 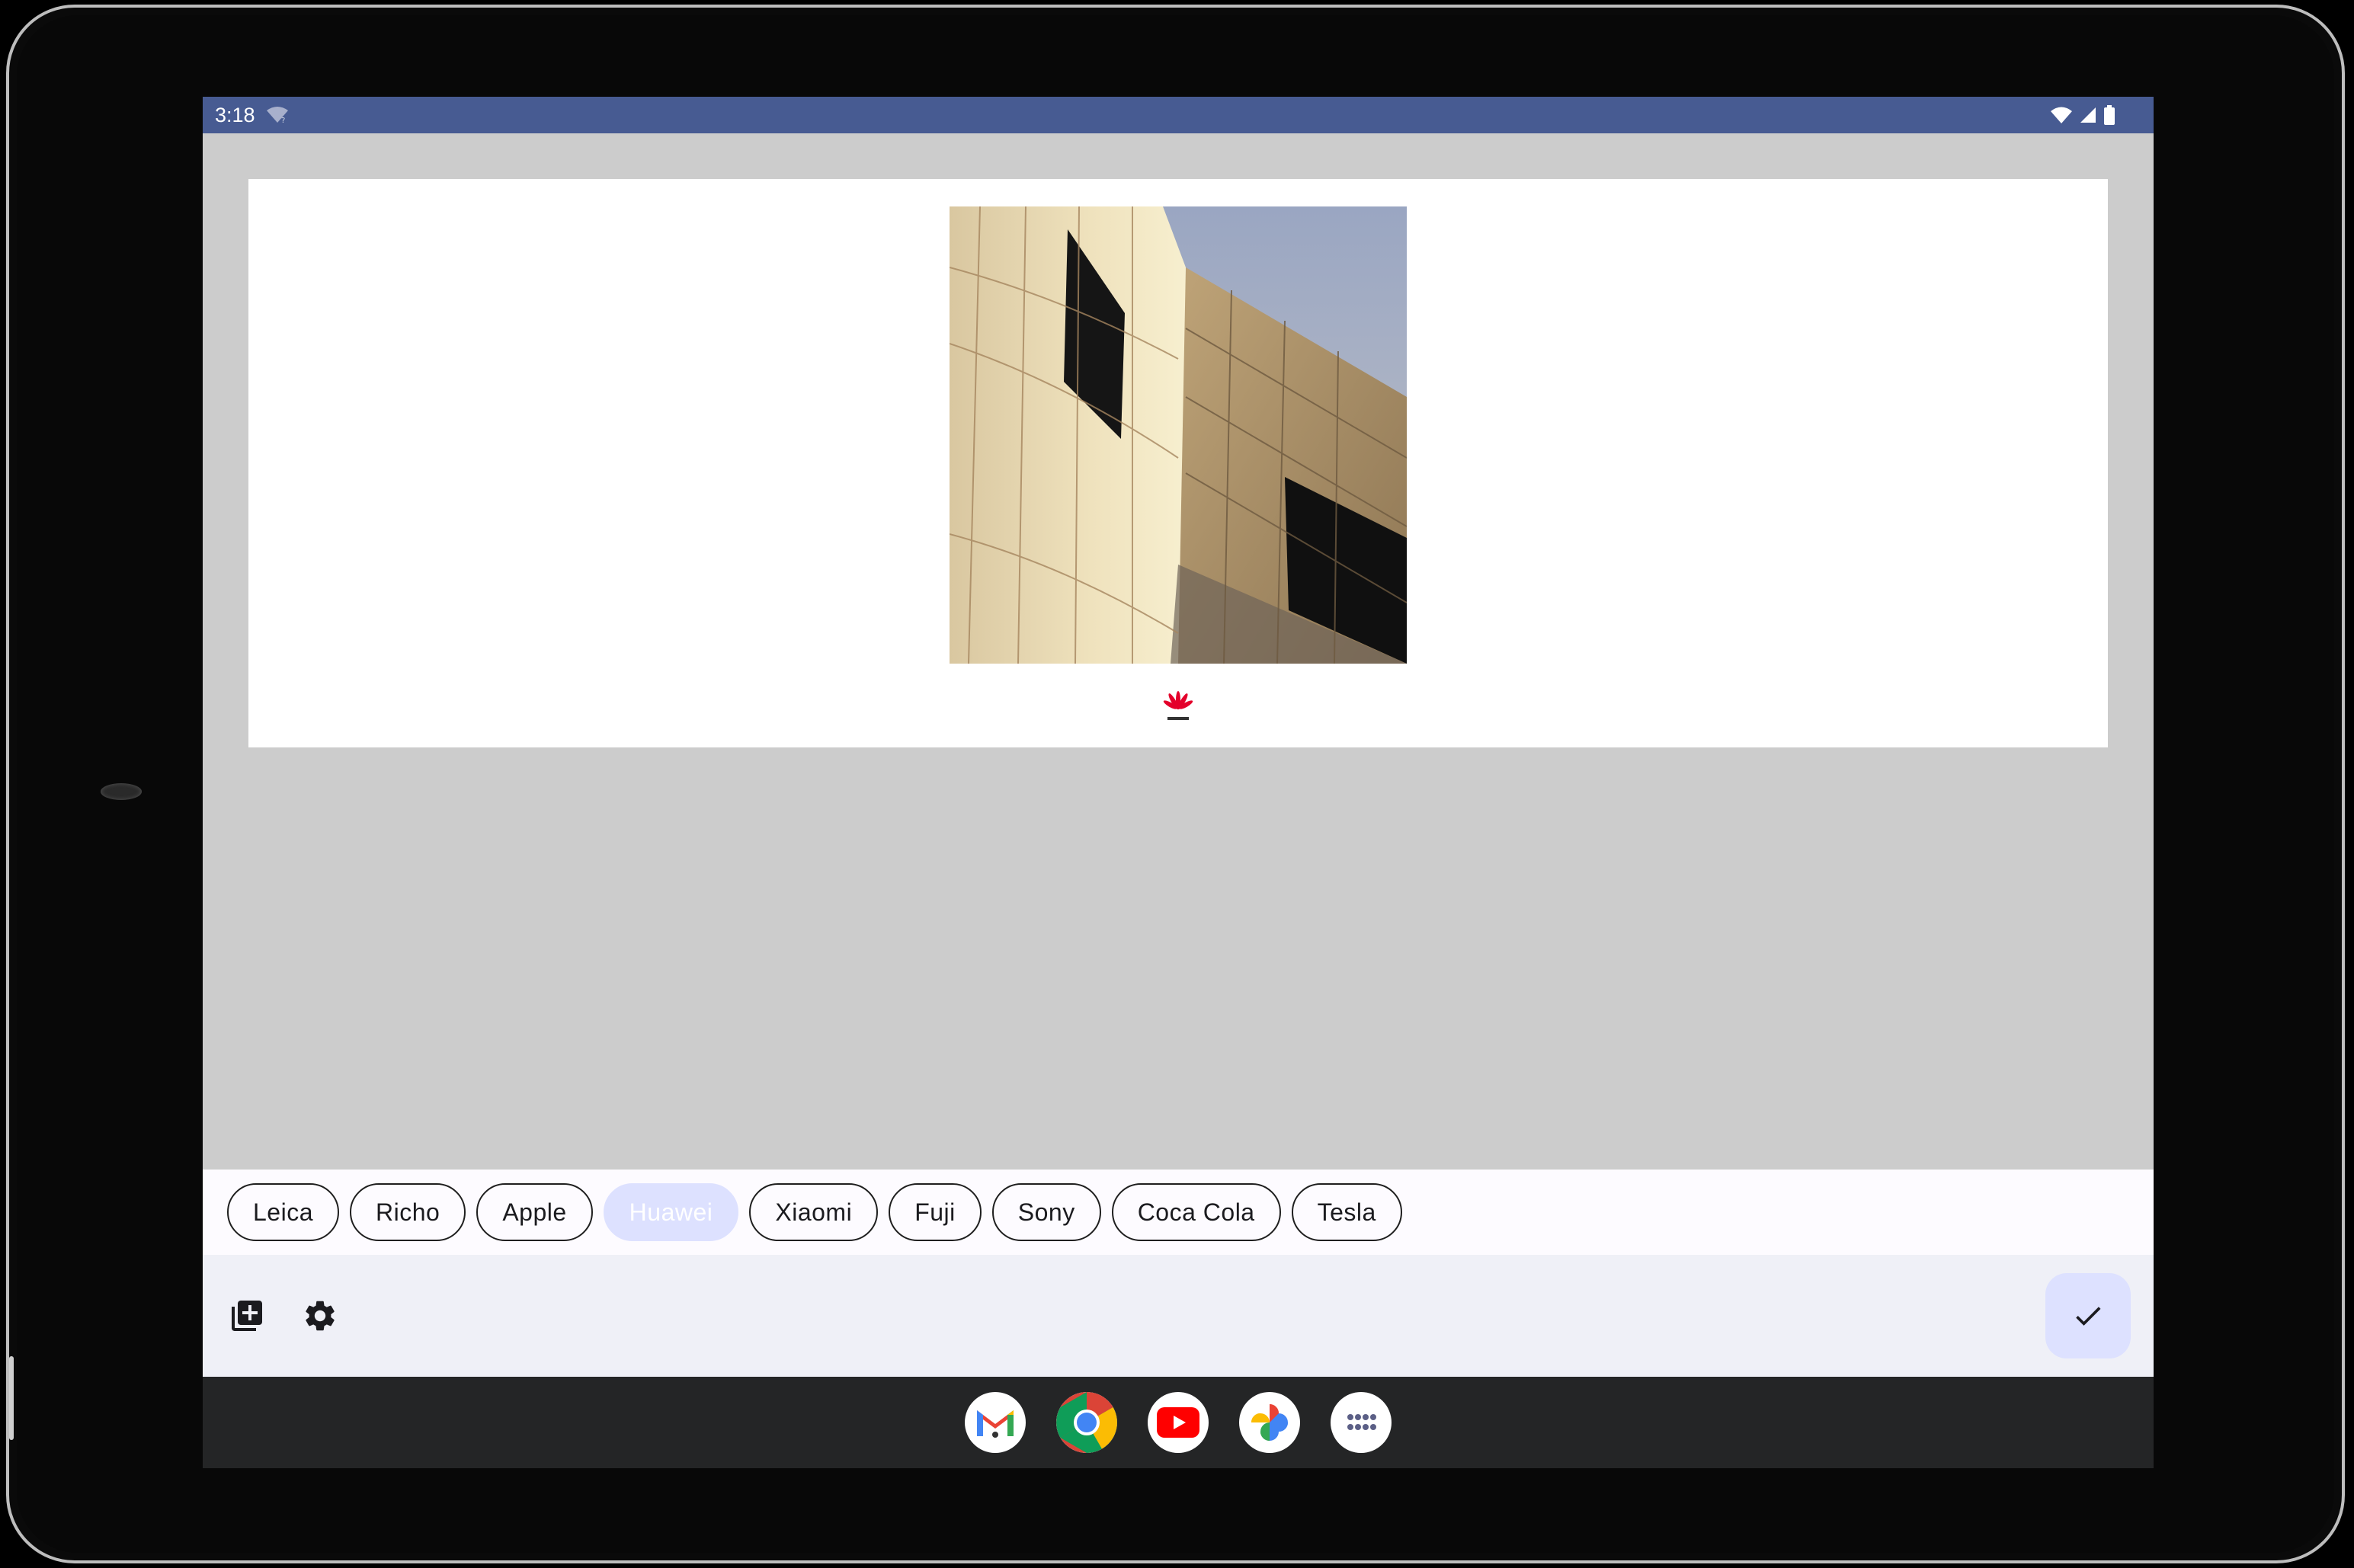 I want to click on chip-apple: Apple, so click(x=534, y=1212).